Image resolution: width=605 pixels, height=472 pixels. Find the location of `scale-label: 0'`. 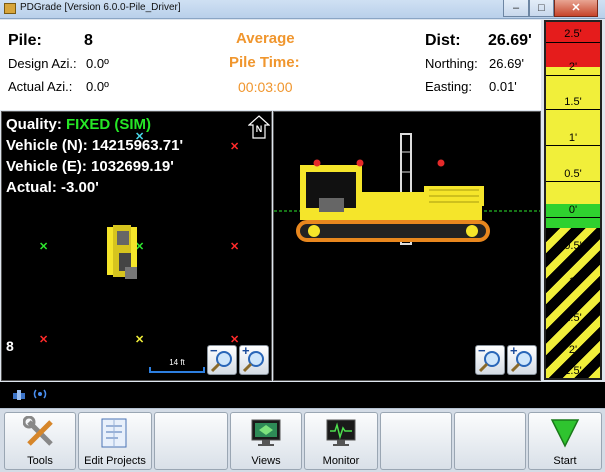

scale-label: 0' is located at coordinates (573, 210).